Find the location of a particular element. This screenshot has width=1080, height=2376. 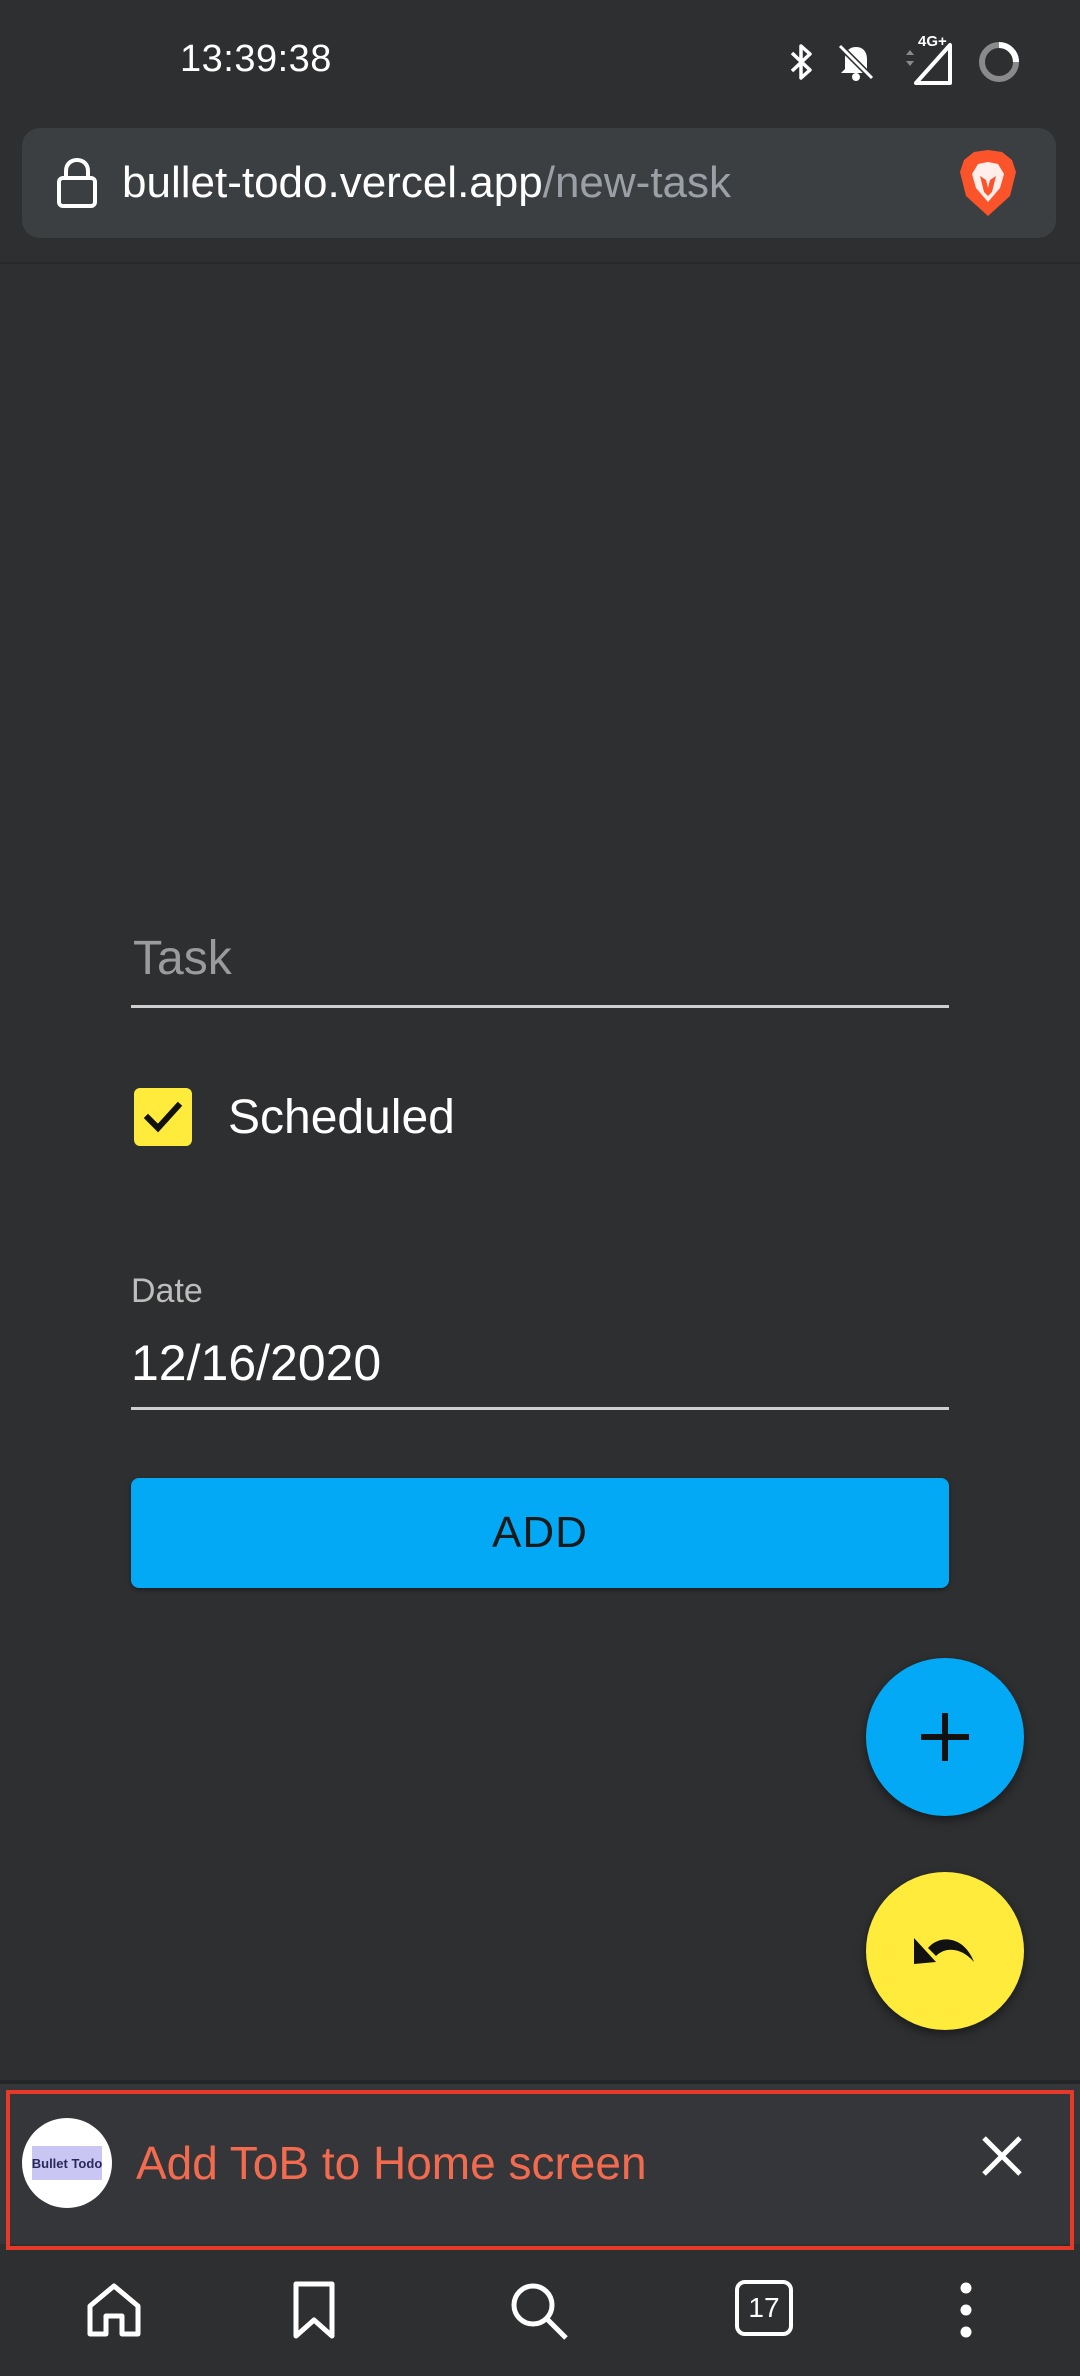

address-bar: bullet-todo.vercel.app/new-task is located at coordinates (539, 183).